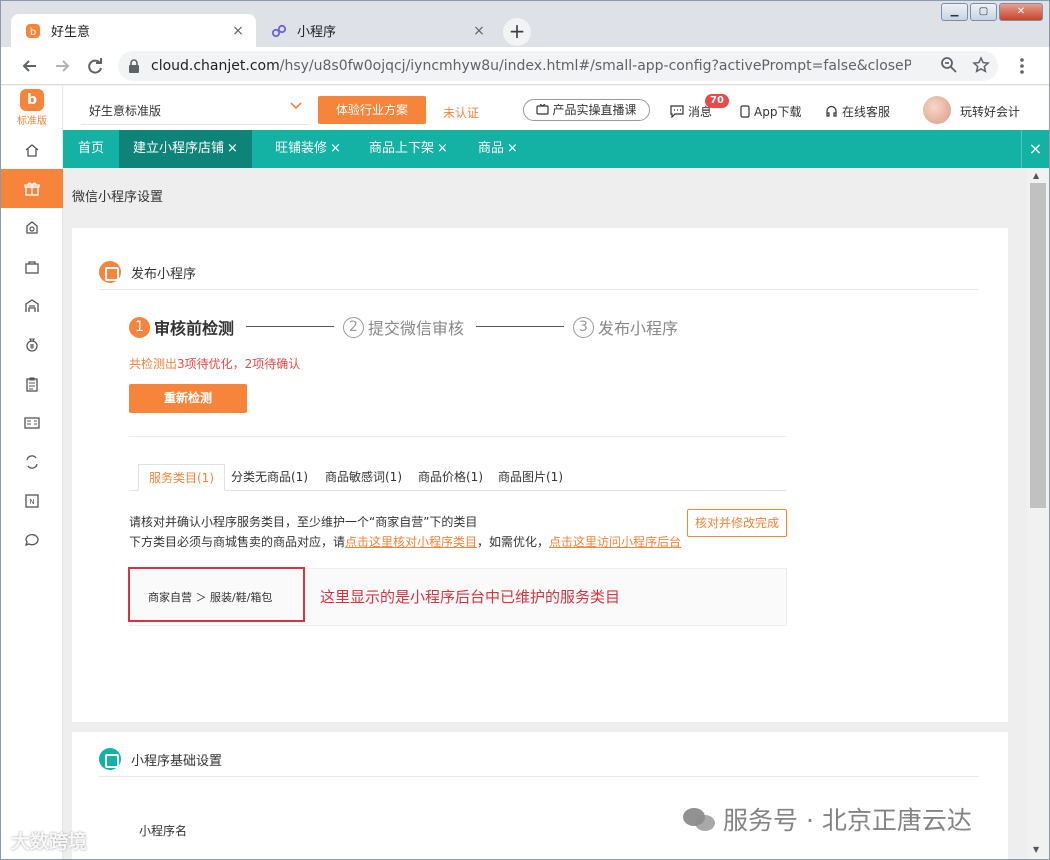 The width and height of the screenshot is (1050, 860). Describe the element at coordinates (615, 542) in the screenshot. I see `visit-backend-link: 点击这里访问小程序后台` at that location.